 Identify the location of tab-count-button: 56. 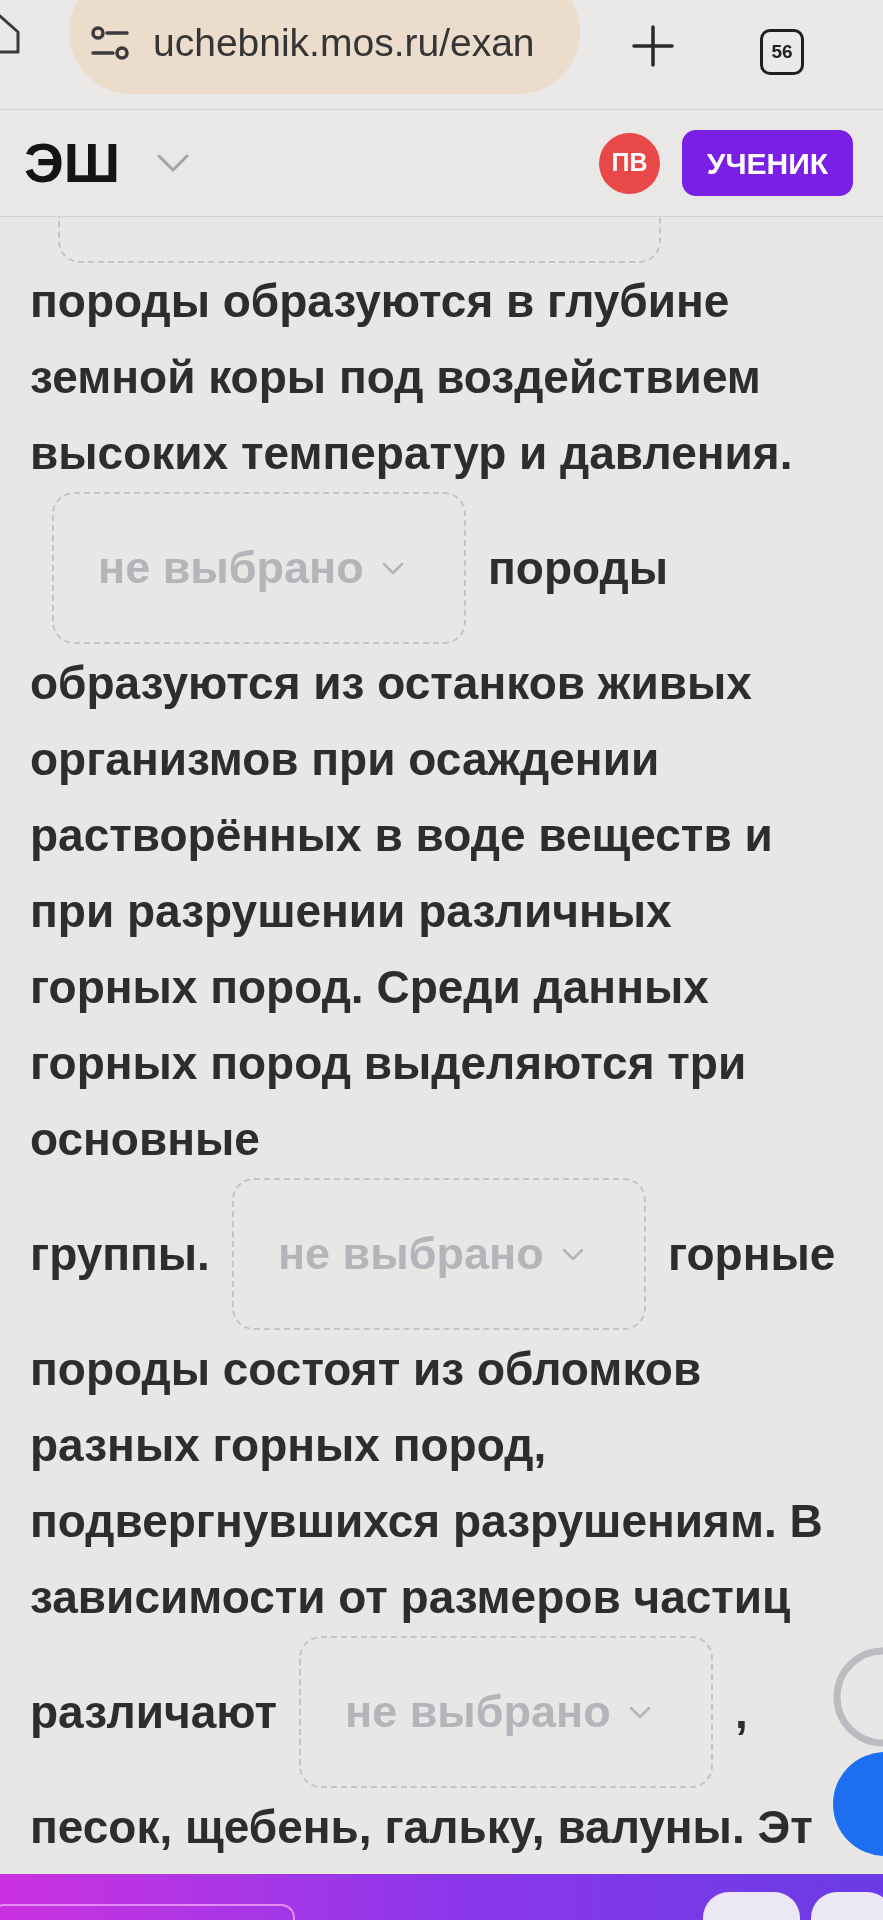
(782, 52).